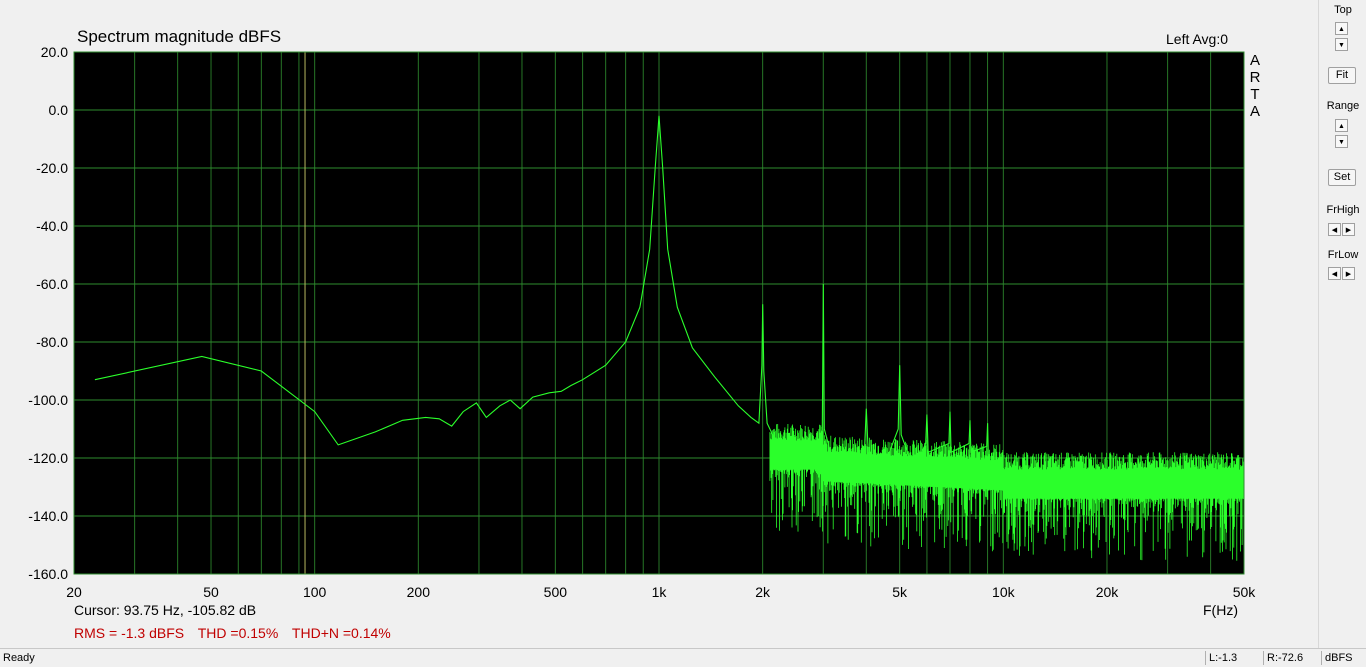  I want to click on chart-title: Spectrum magnitude dBFS, so click(179, 36).